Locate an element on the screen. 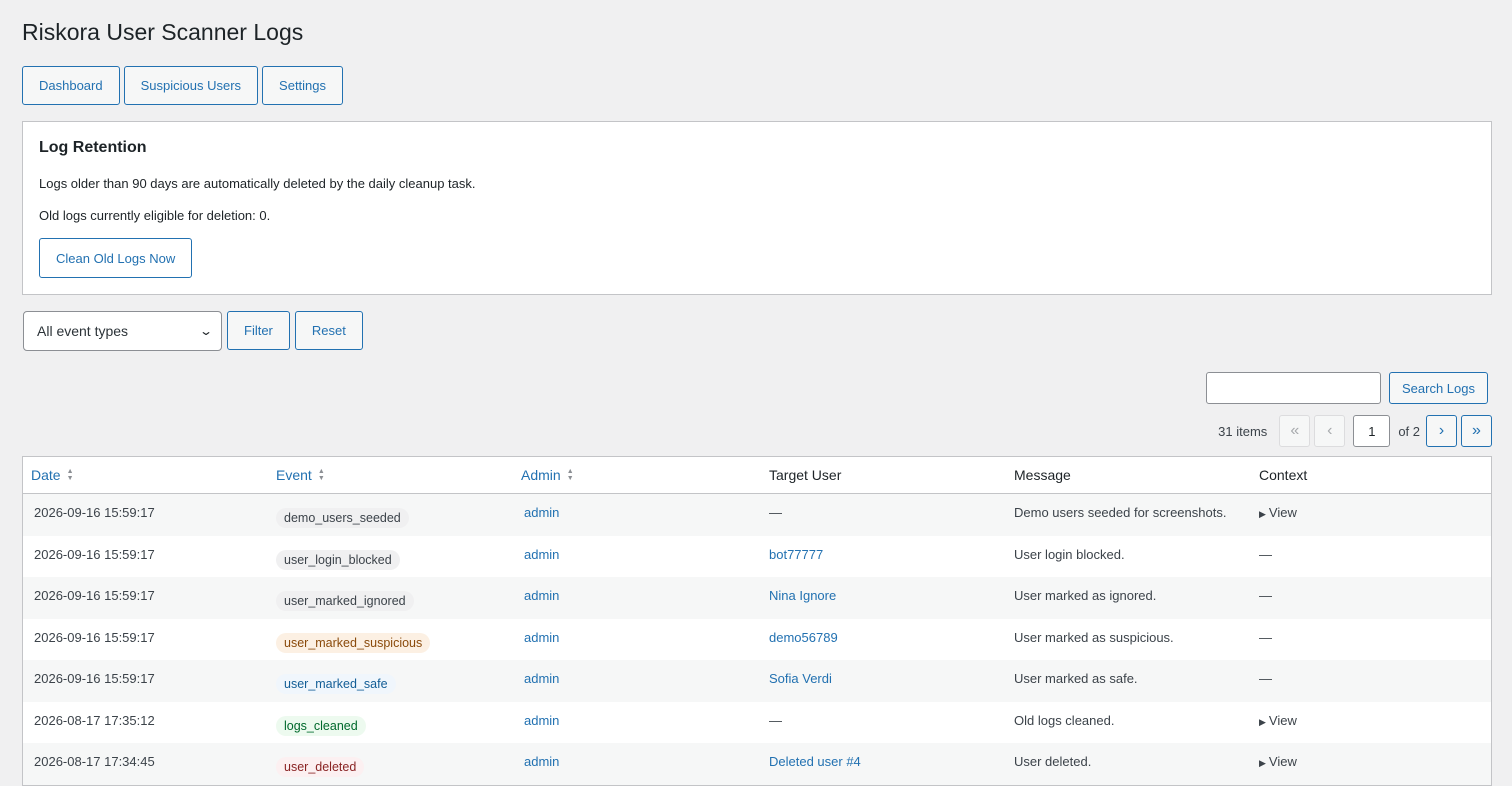  column-admin-label: Admin is located at coordinates (541, 475).